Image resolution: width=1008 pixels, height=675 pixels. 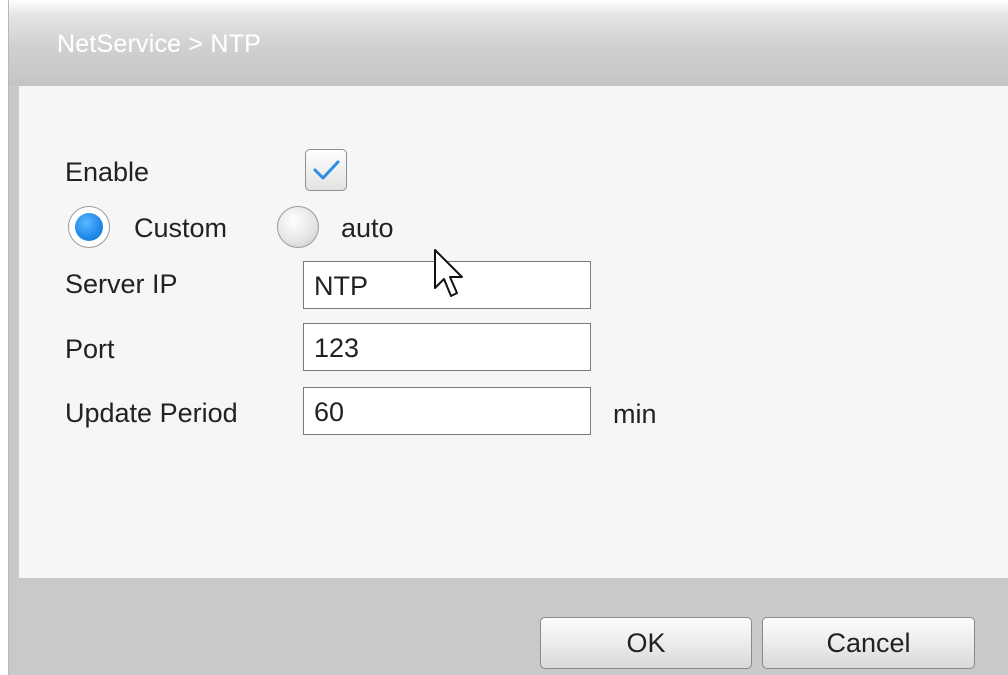 What do you see at coordinates (89, 227) in the screenshot?
I see `custom-radio` at bounding box center [89, 227].